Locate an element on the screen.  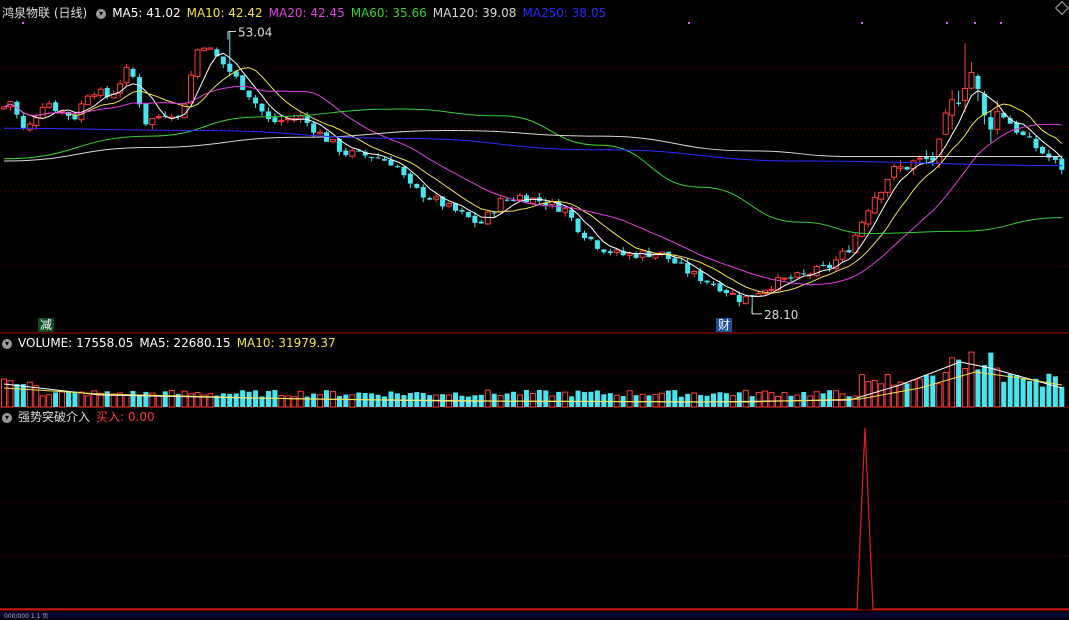
indicator-header: ▾ 强势突破介入 买入: 0.00 is located at coordinates (81, 417).